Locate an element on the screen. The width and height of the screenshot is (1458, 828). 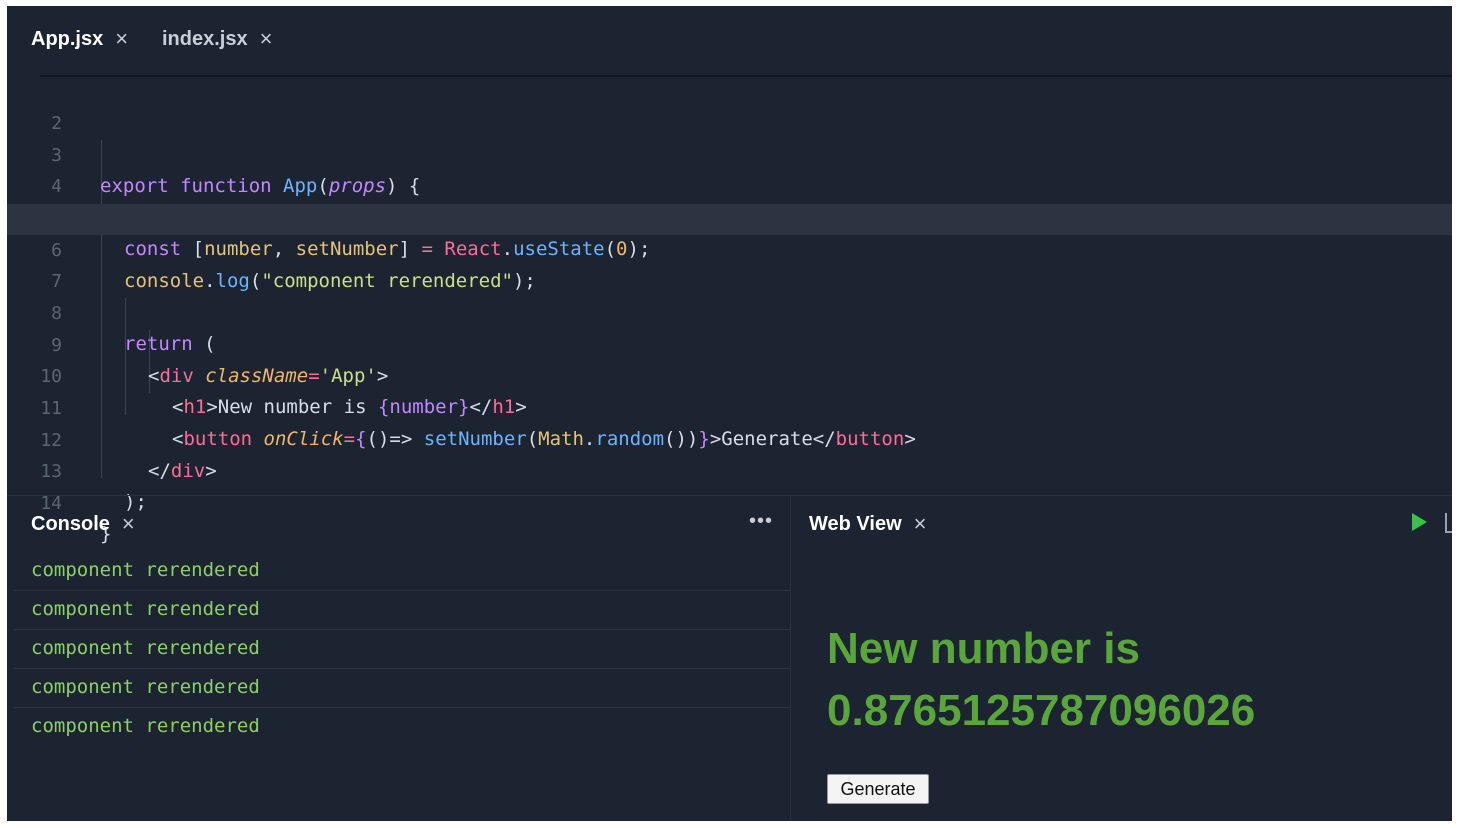
webview-title: Web View is located at coordinates (855, 523).